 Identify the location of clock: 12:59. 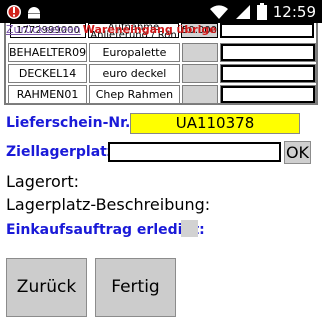
(294, 11).